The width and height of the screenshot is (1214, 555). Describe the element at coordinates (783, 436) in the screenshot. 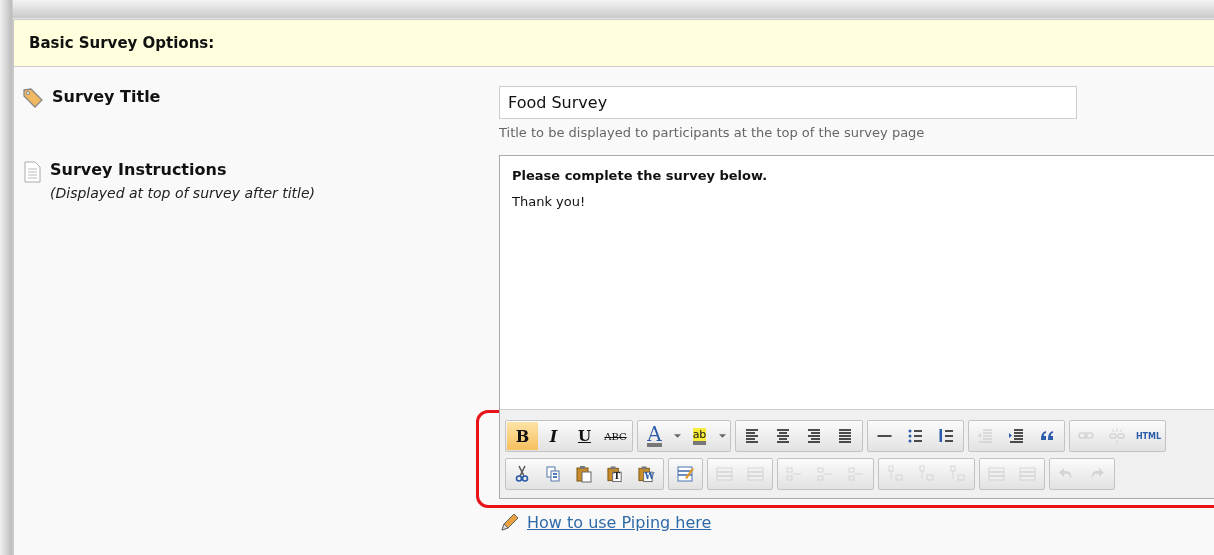

I see `align-center-icon` at that location.